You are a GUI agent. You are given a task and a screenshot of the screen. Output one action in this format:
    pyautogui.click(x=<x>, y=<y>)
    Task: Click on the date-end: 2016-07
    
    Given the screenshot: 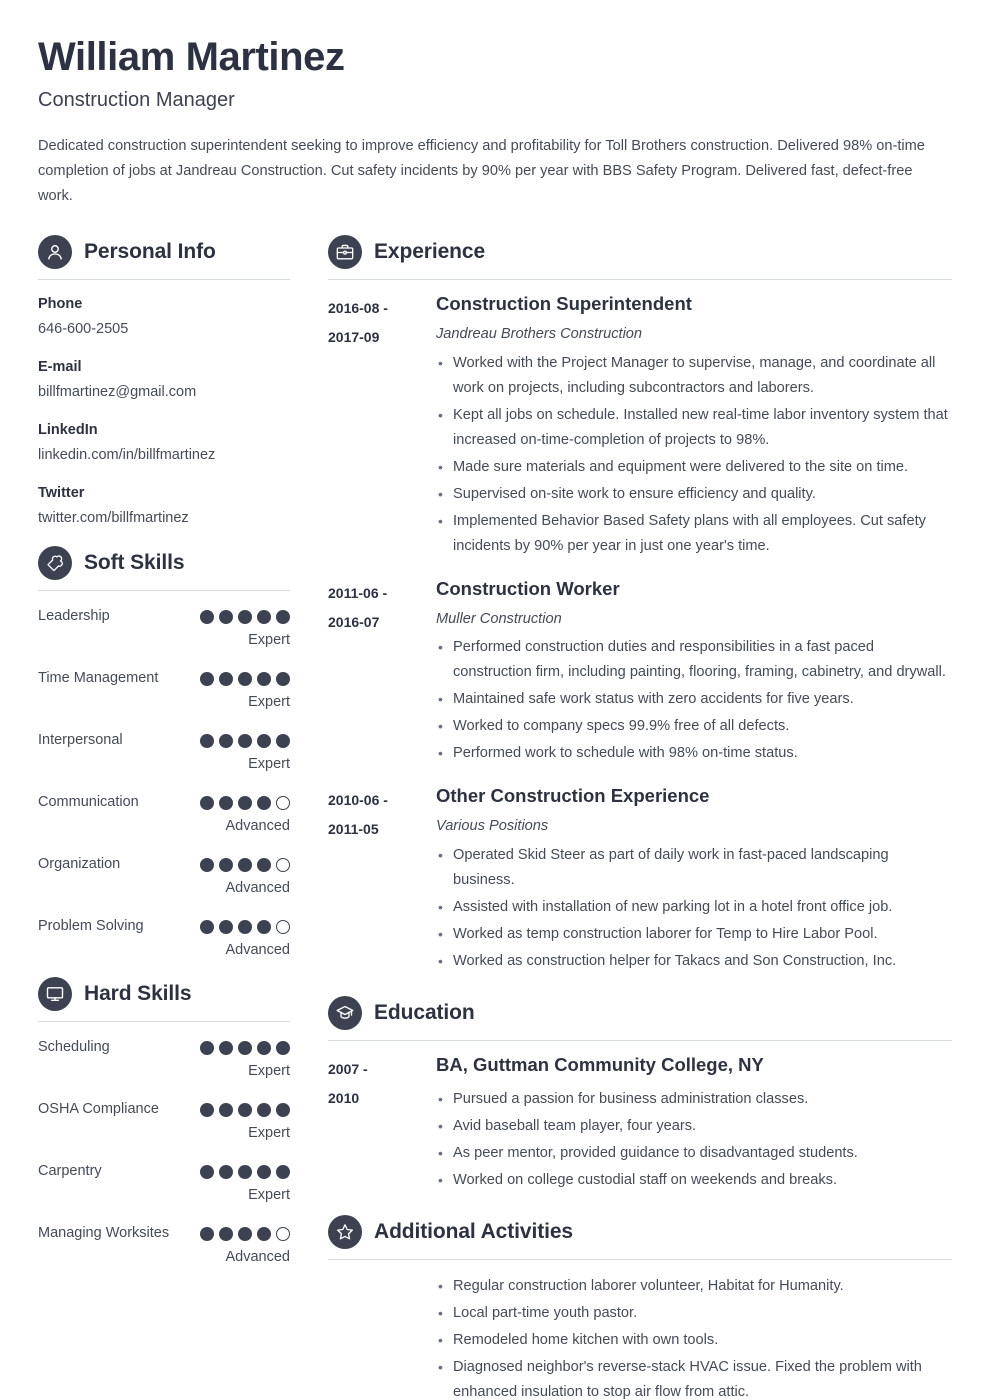 What is the action you would take?
    pyautogui.click(x=354, y=621)
    